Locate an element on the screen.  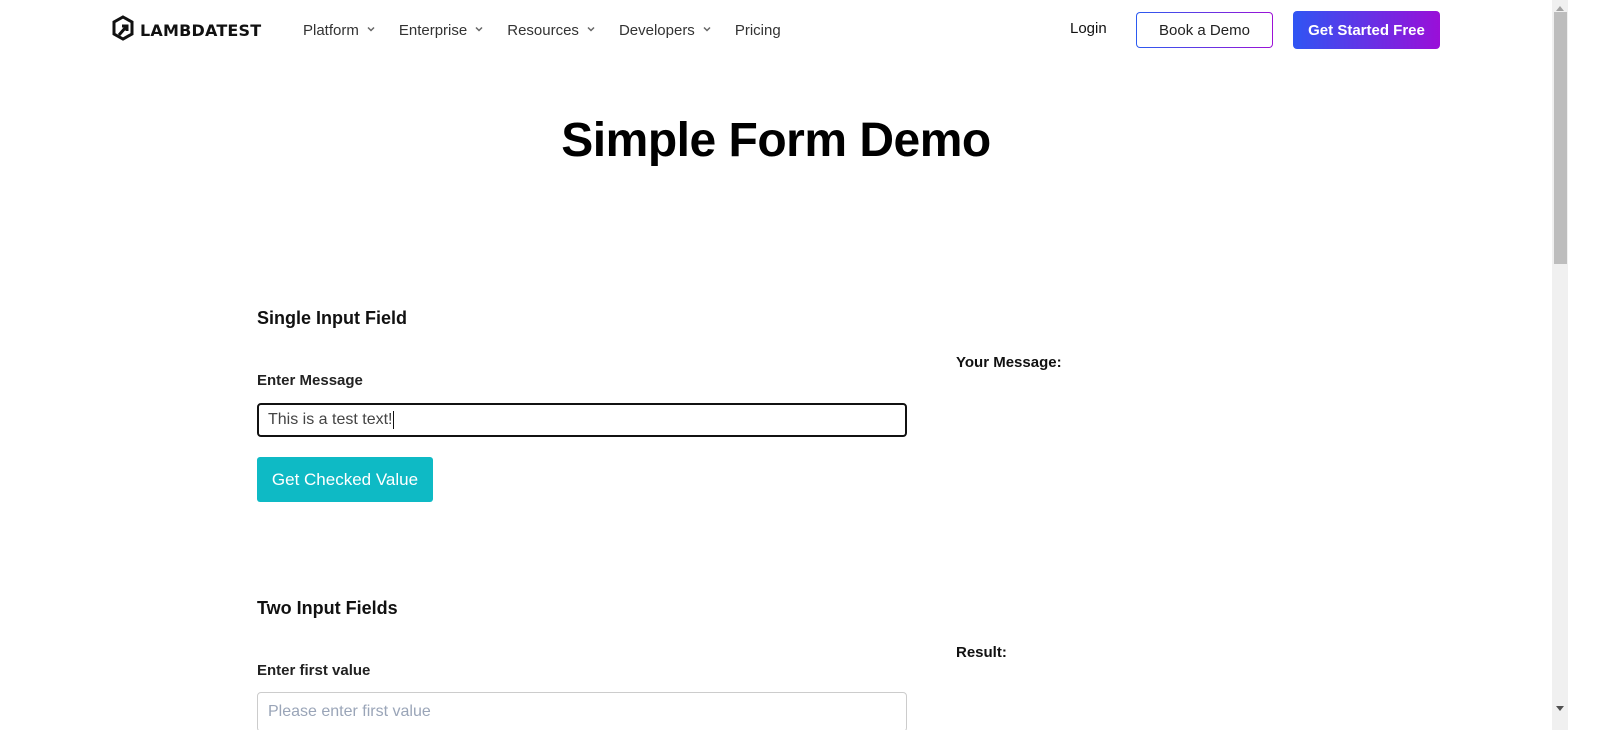
get-started-free-button: Get Started Free is located at coordinates (1366, 30).